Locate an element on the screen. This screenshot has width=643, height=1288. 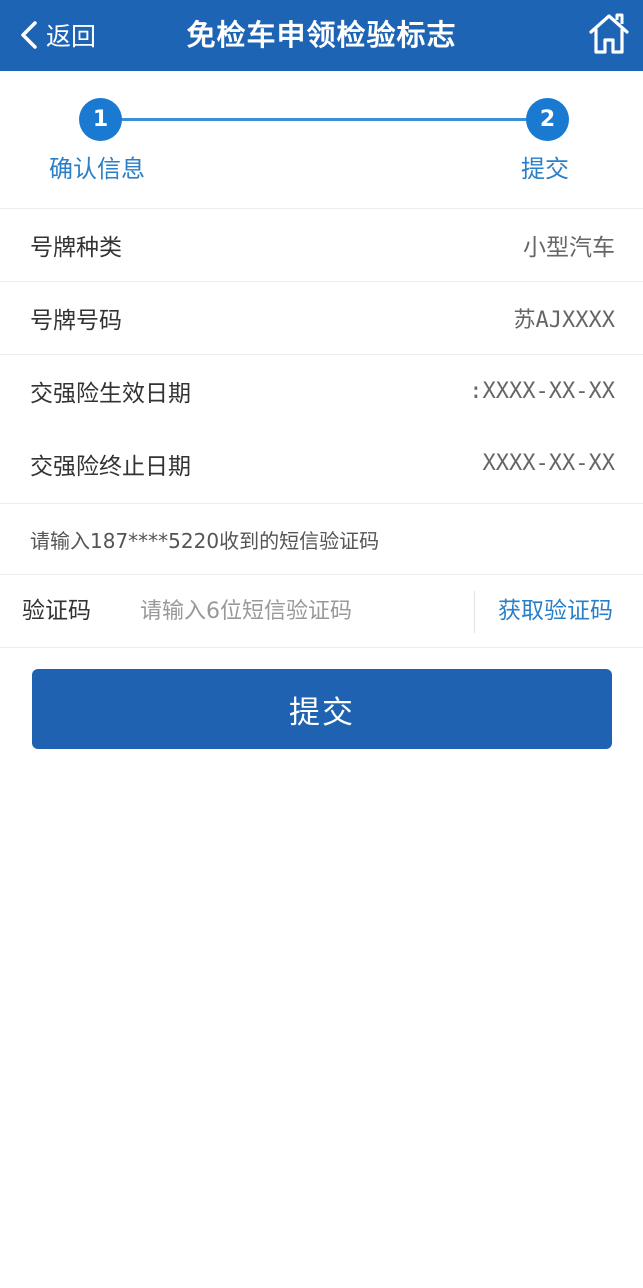
plate-number-row: 号牌号码 苏AJXXXX is located at coordinates (321, 317).